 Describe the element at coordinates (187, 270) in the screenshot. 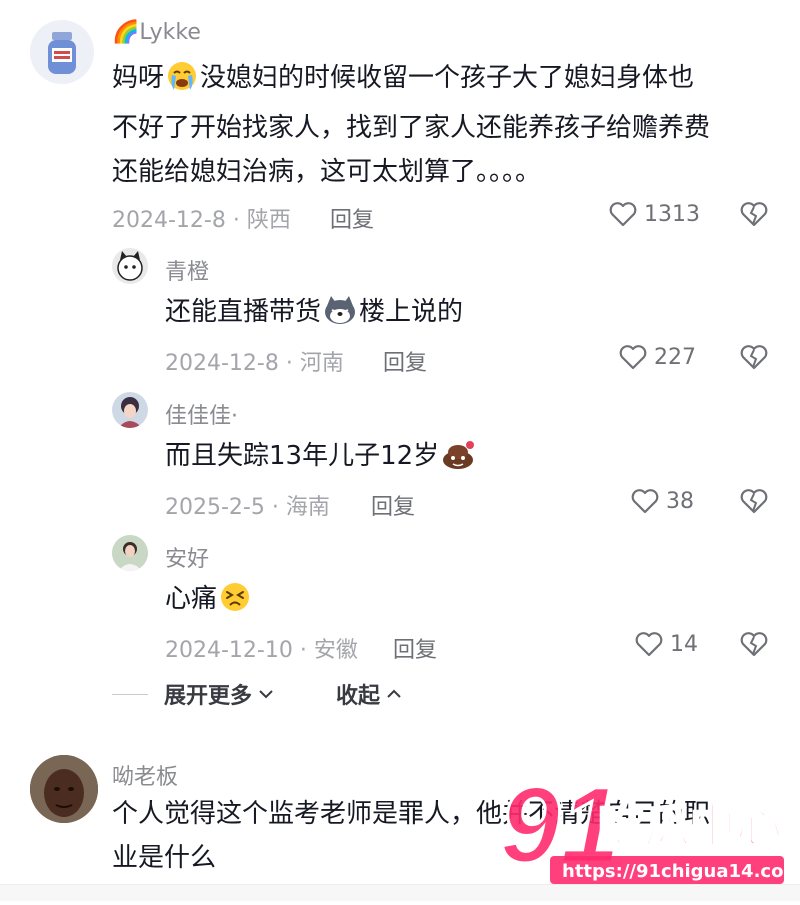

I see `reply-username: 青橙` at that location.